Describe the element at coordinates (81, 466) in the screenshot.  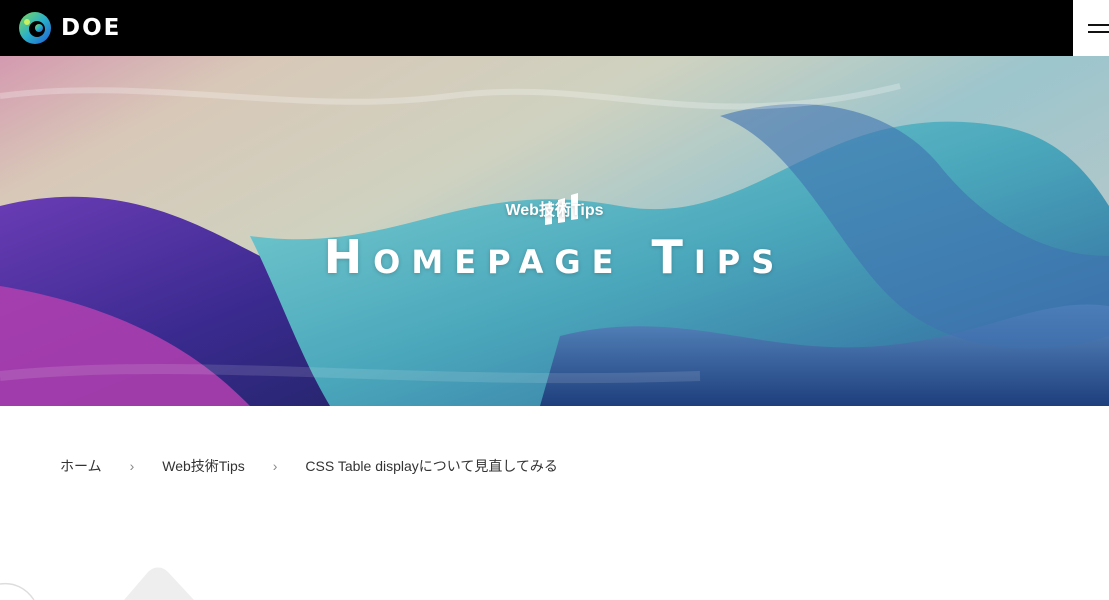
I see `breadcrumb-home-link: ホーム` at that location.